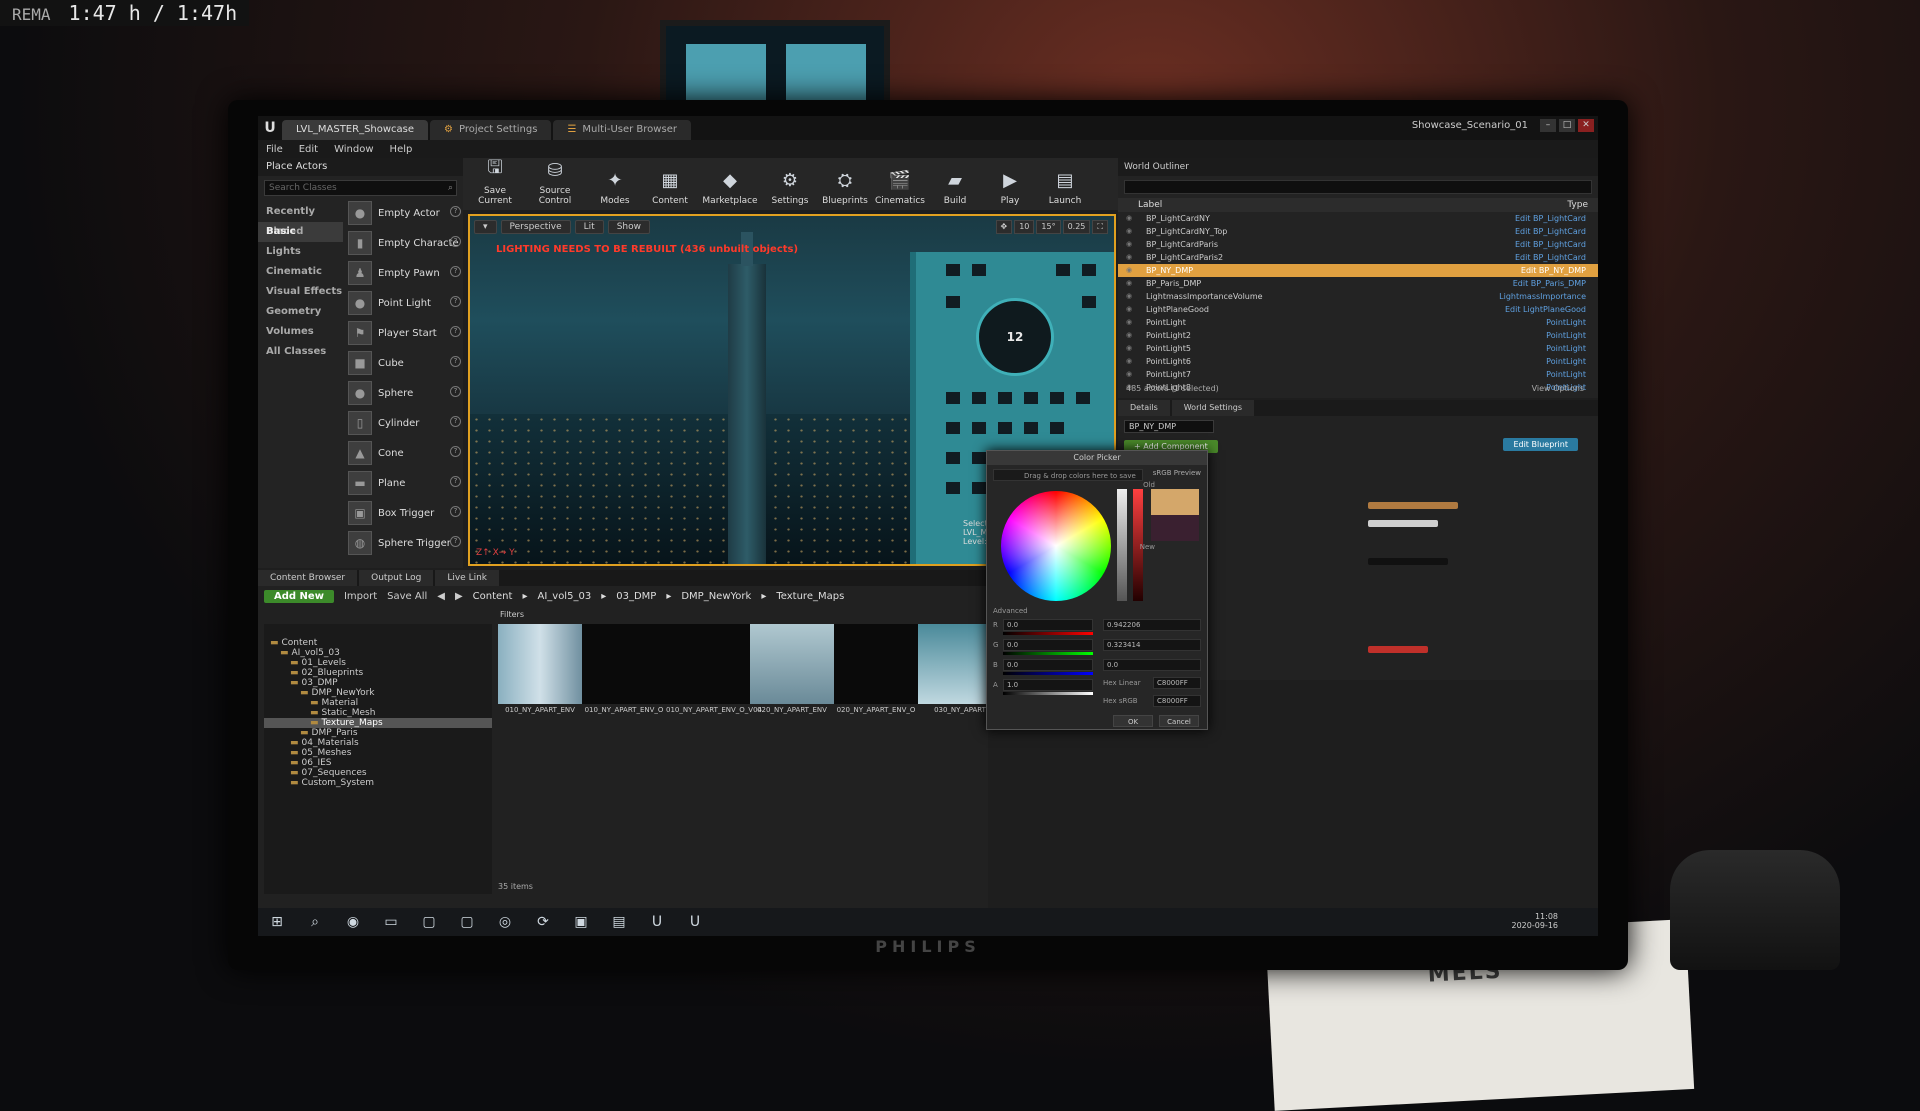 The image size is (1920, 1111). Describe the element at coordinates (391, 922) in the screenshot. I see `folder-icon: ▭` at that location.